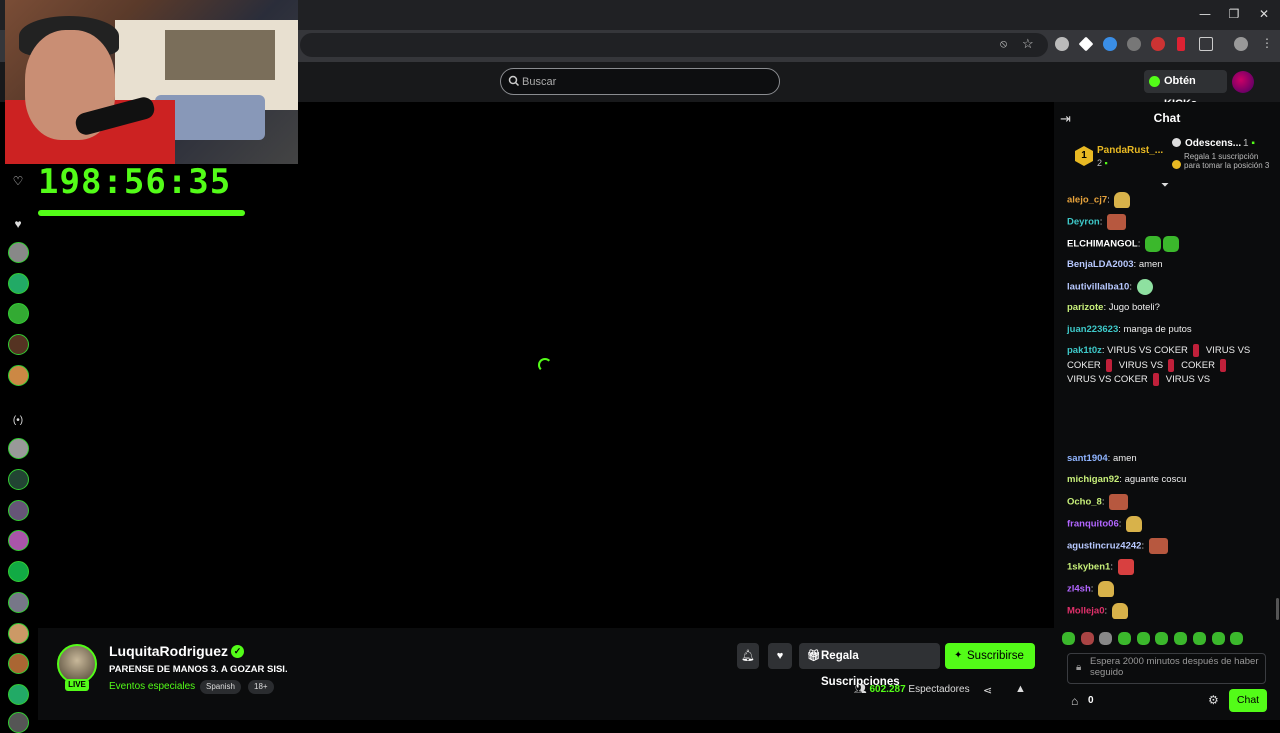  I want to click on chat-message: Molleja0:, so click(1162, 611).